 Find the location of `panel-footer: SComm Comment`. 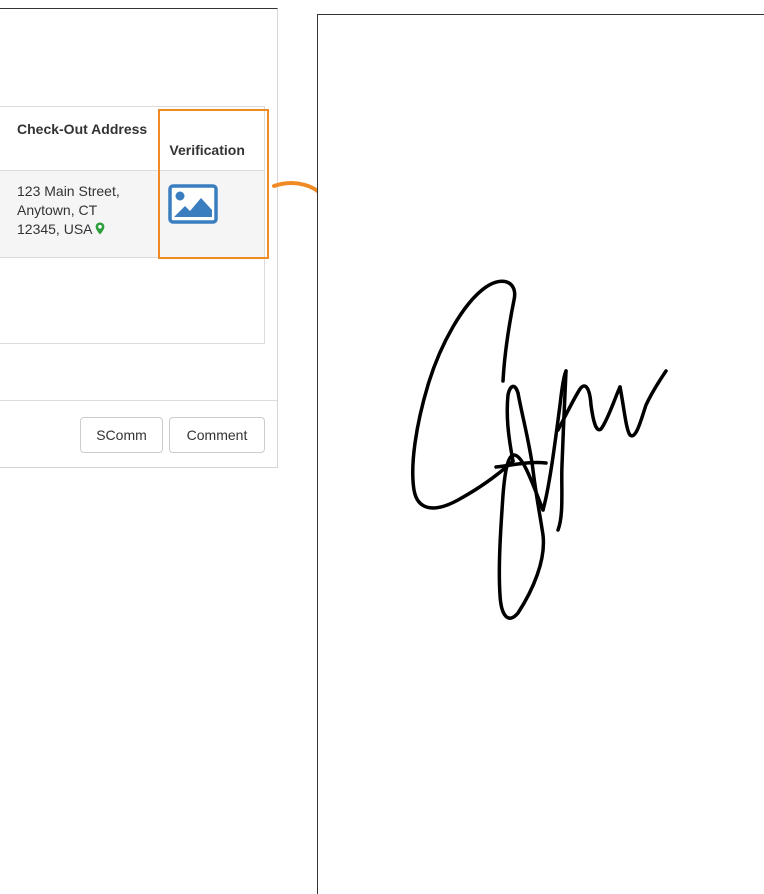

panel-footer: SComm Comment is located at coordinates (138, 434).